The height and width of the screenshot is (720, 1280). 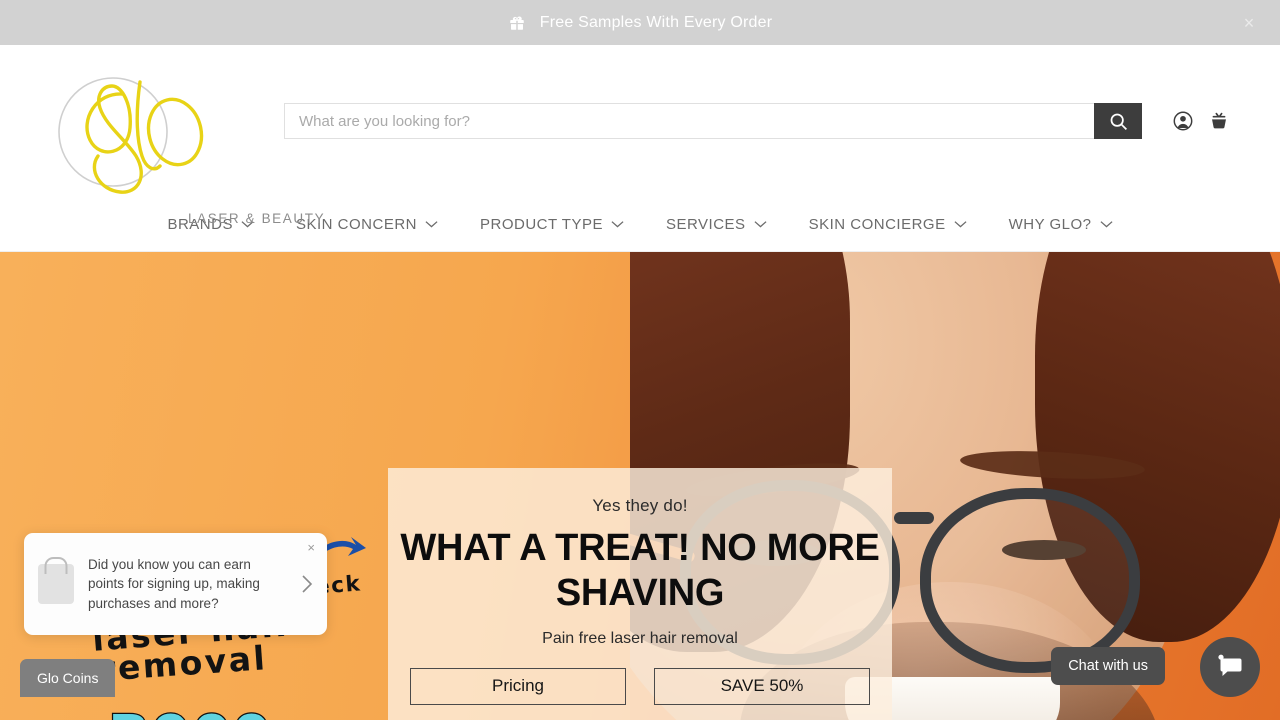 I want to click on search-button, so click(x=1118, y=121).